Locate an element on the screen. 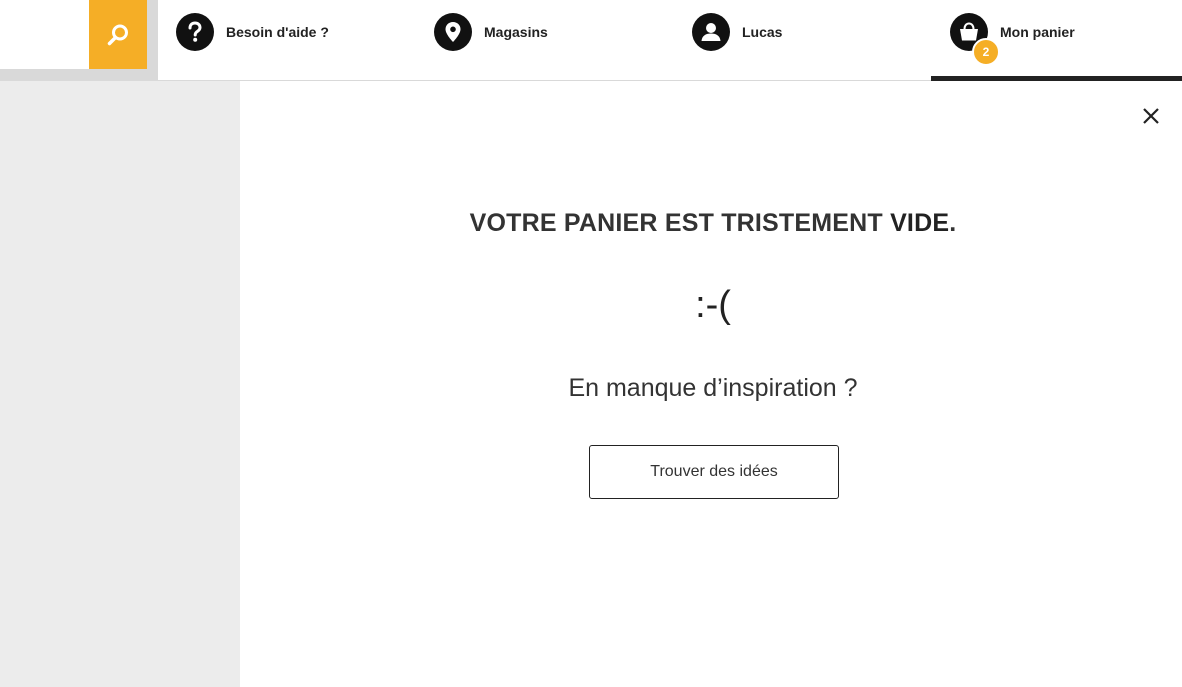 The image size is (1182, 687). inspiration-prompt: En manque d’inspiration ? is located at coordinates (713, 388).